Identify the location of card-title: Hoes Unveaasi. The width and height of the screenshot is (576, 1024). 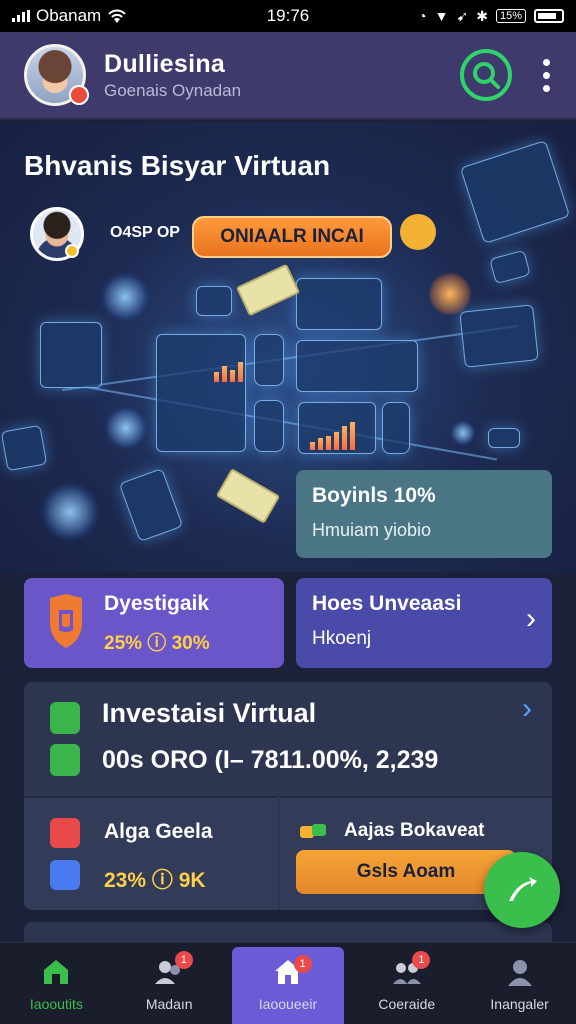
(387, 603).